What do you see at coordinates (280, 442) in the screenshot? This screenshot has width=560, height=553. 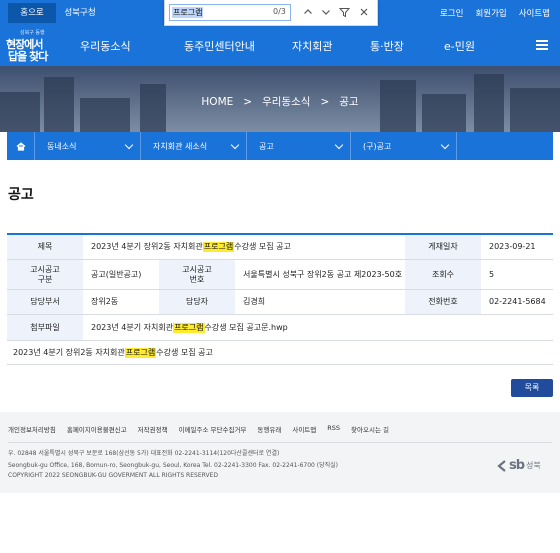 I see `footer-divider` at bounding box center [280, 442].